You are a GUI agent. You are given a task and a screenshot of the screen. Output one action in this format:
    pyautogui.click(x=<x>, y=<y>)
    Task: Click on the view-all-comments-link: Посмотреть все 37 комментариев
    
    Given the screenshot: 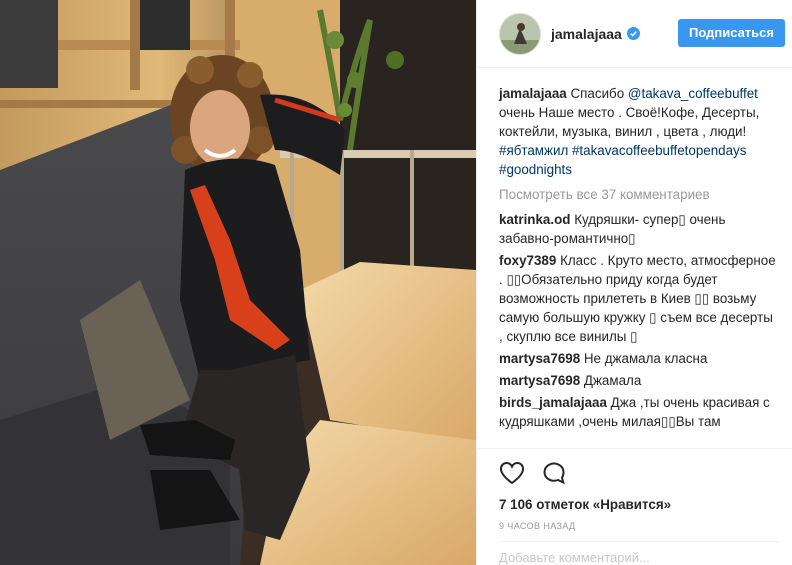 What is the action you would take?
    pyautogui.click(x=639, y=194)
    